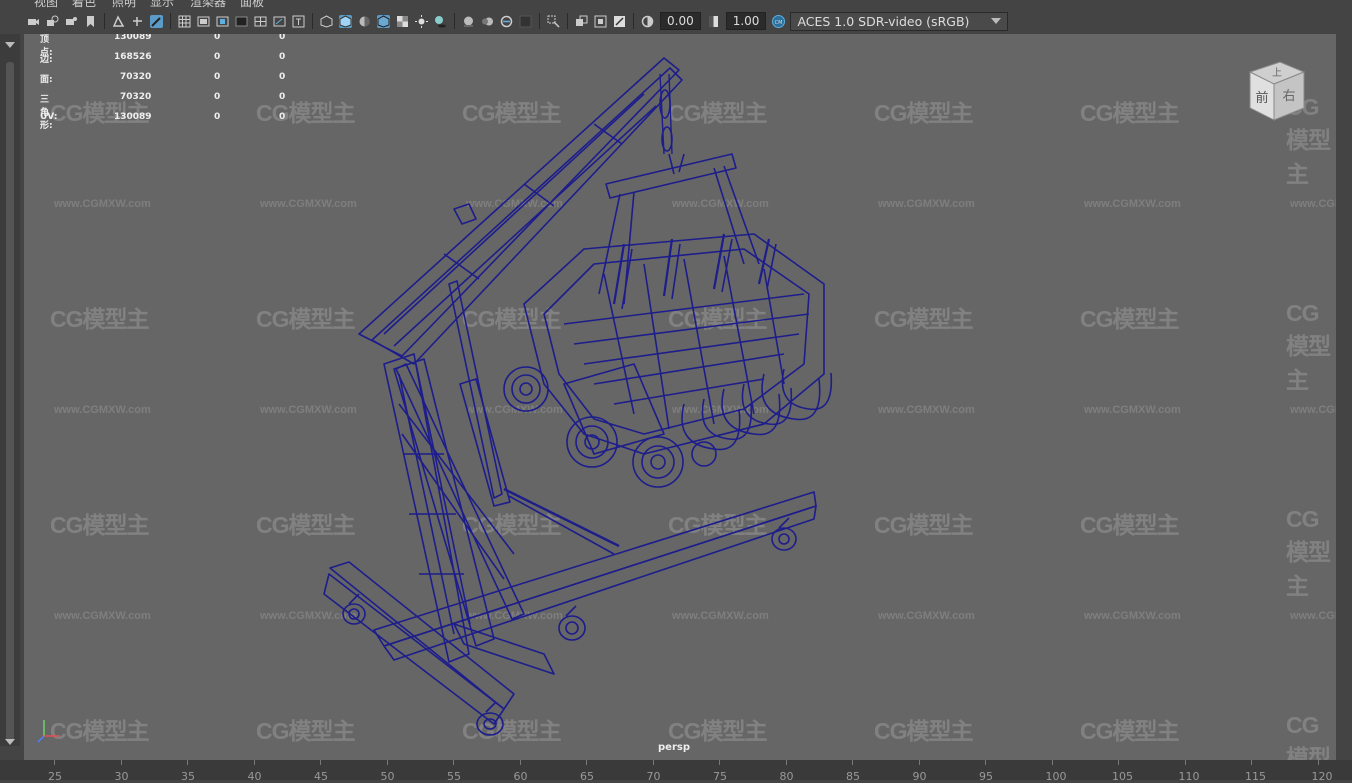 This screenshot has width=1352, height=783. What do you see at coordinates (260, 21) in the screenshot?
I see `field-chart-icon` at bounding box center [260, 21].